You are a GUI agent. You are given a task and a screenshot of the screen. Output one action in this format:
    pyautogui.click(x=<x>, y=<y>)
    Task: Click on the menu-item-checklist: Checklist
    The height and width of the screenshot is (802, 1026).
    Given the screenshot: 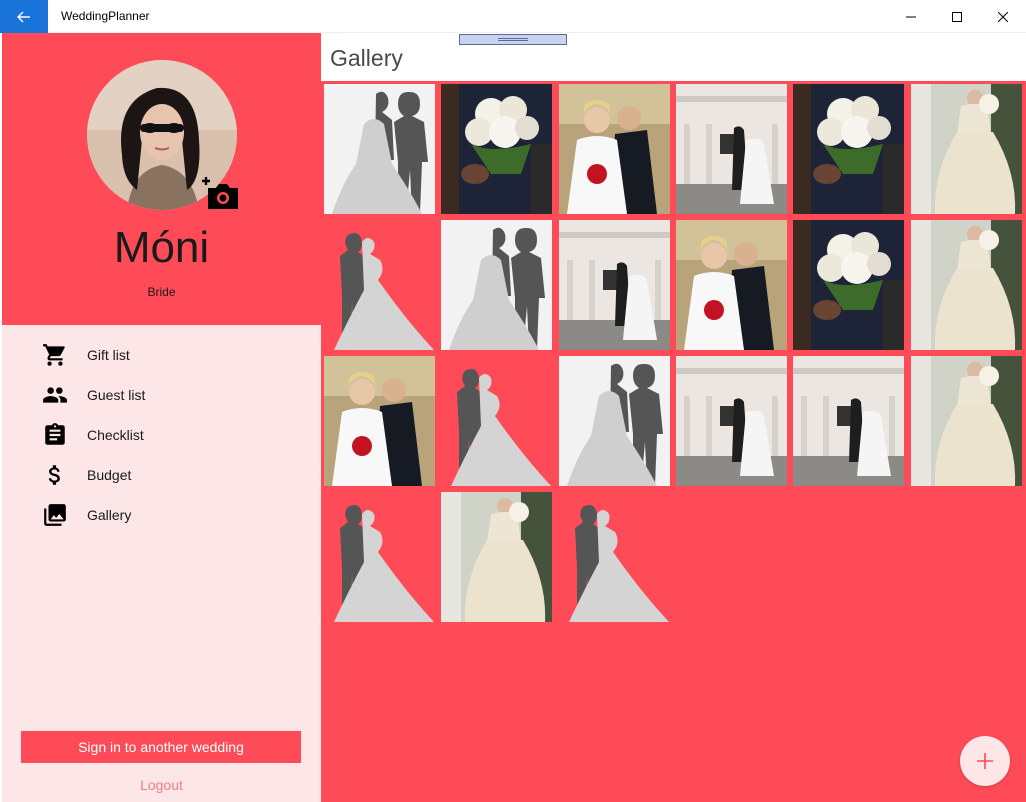 What is the action you would take?
    pyautogui.click(x=161, y=435)
    